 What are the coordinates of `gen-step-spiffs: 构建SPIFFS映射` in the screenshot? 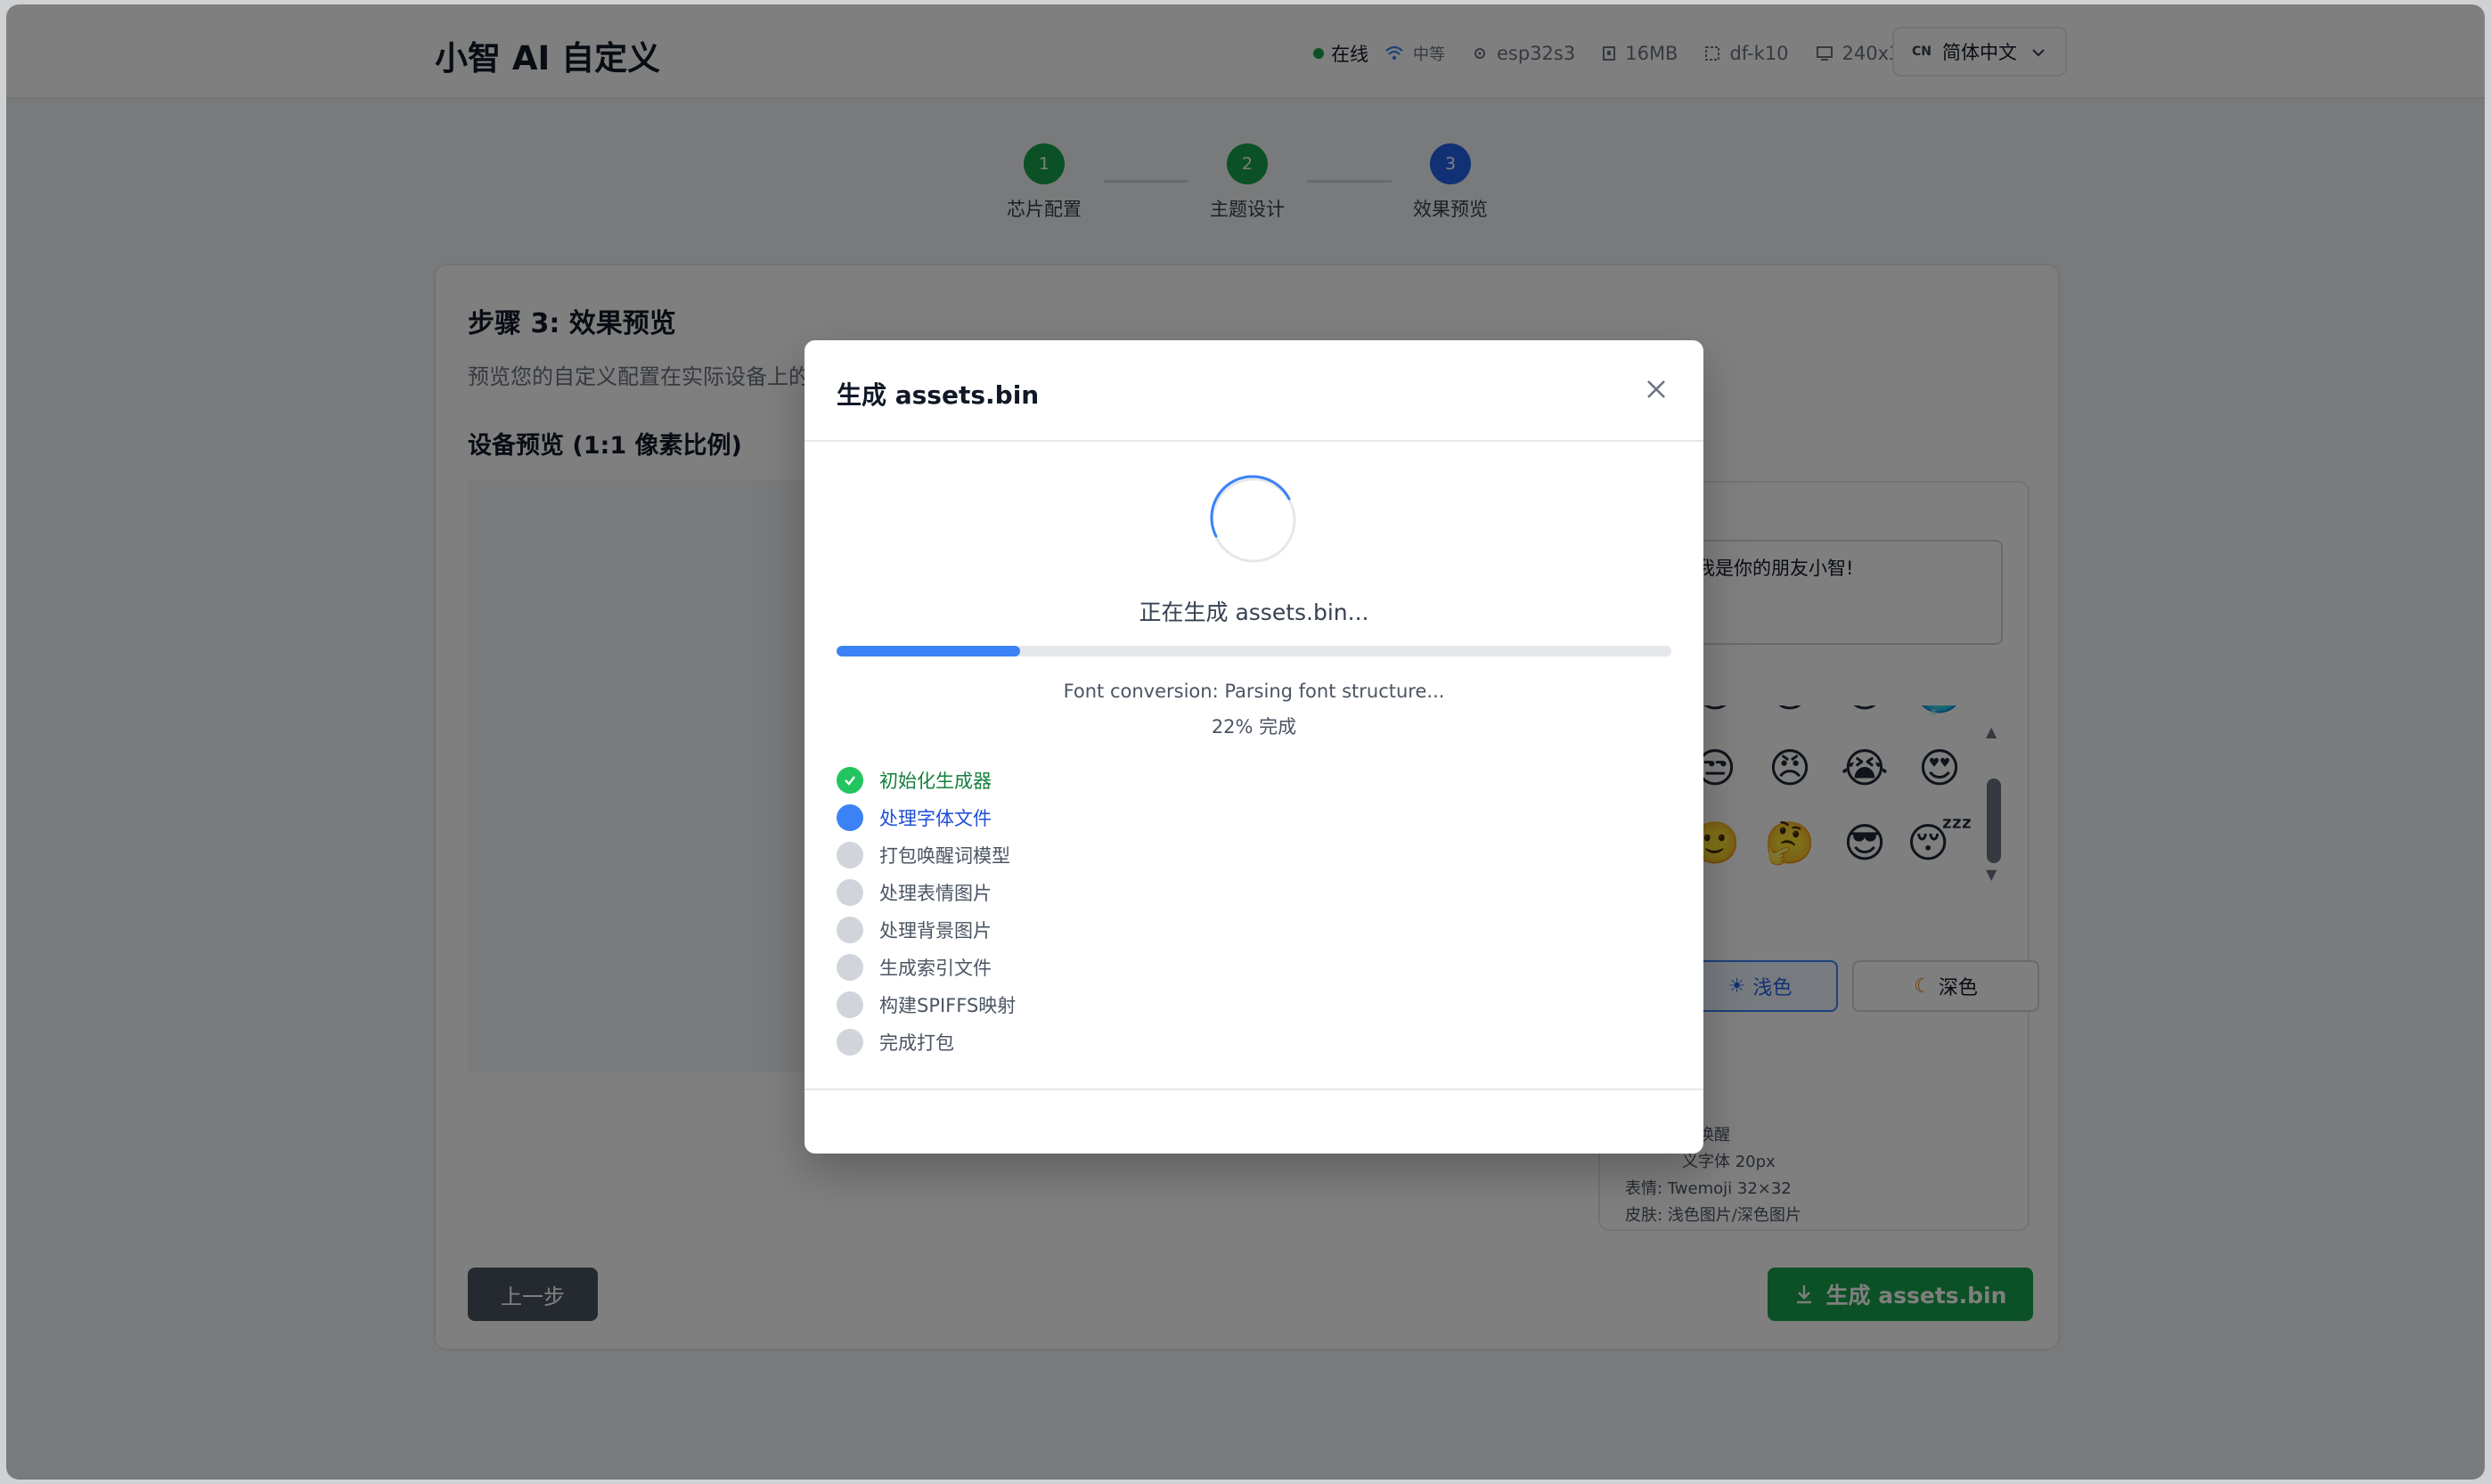 It's located at (926, 1005).